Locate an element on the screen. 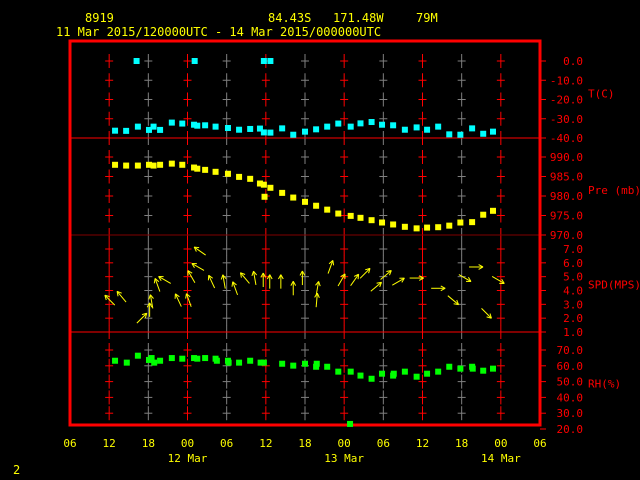 The image size is (640, 480). y-tick-label: 20.0 is located at coordinates (570, 429).